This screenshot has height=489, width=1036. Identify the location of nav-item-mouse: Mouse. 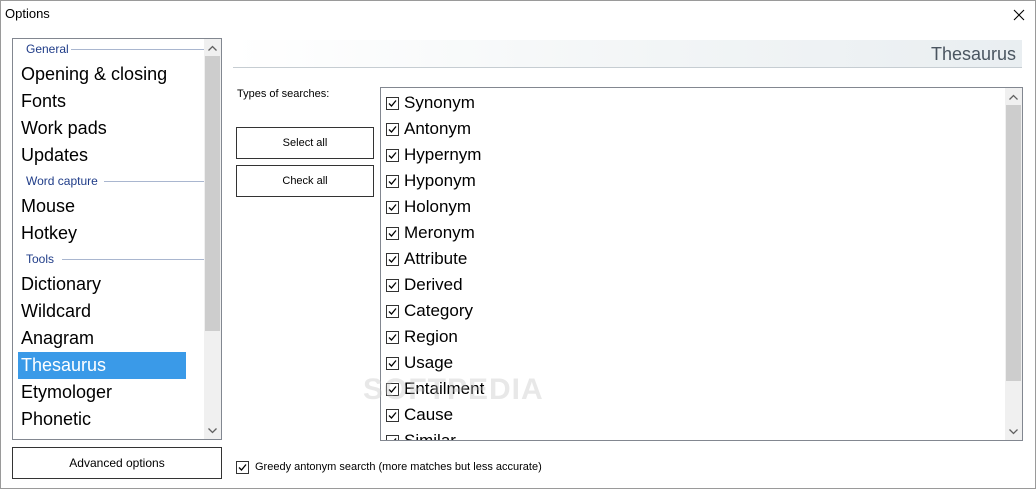
(102, 206).